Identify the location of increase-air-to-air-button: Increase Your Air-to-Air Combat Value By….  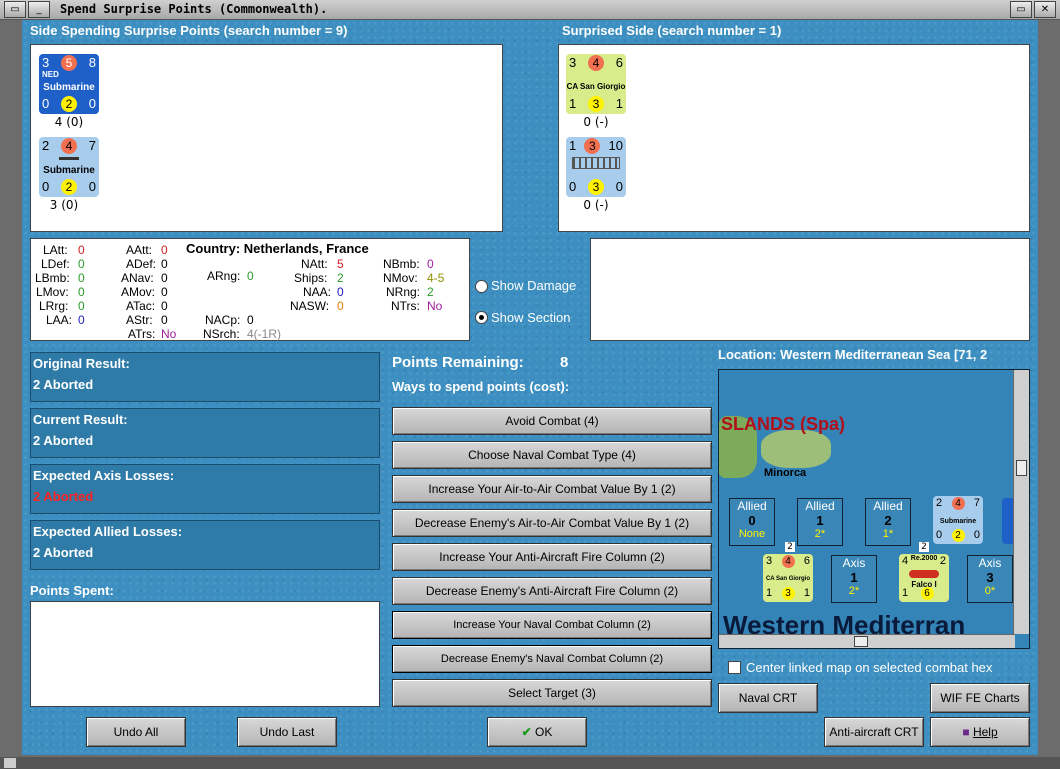
(552, 489).